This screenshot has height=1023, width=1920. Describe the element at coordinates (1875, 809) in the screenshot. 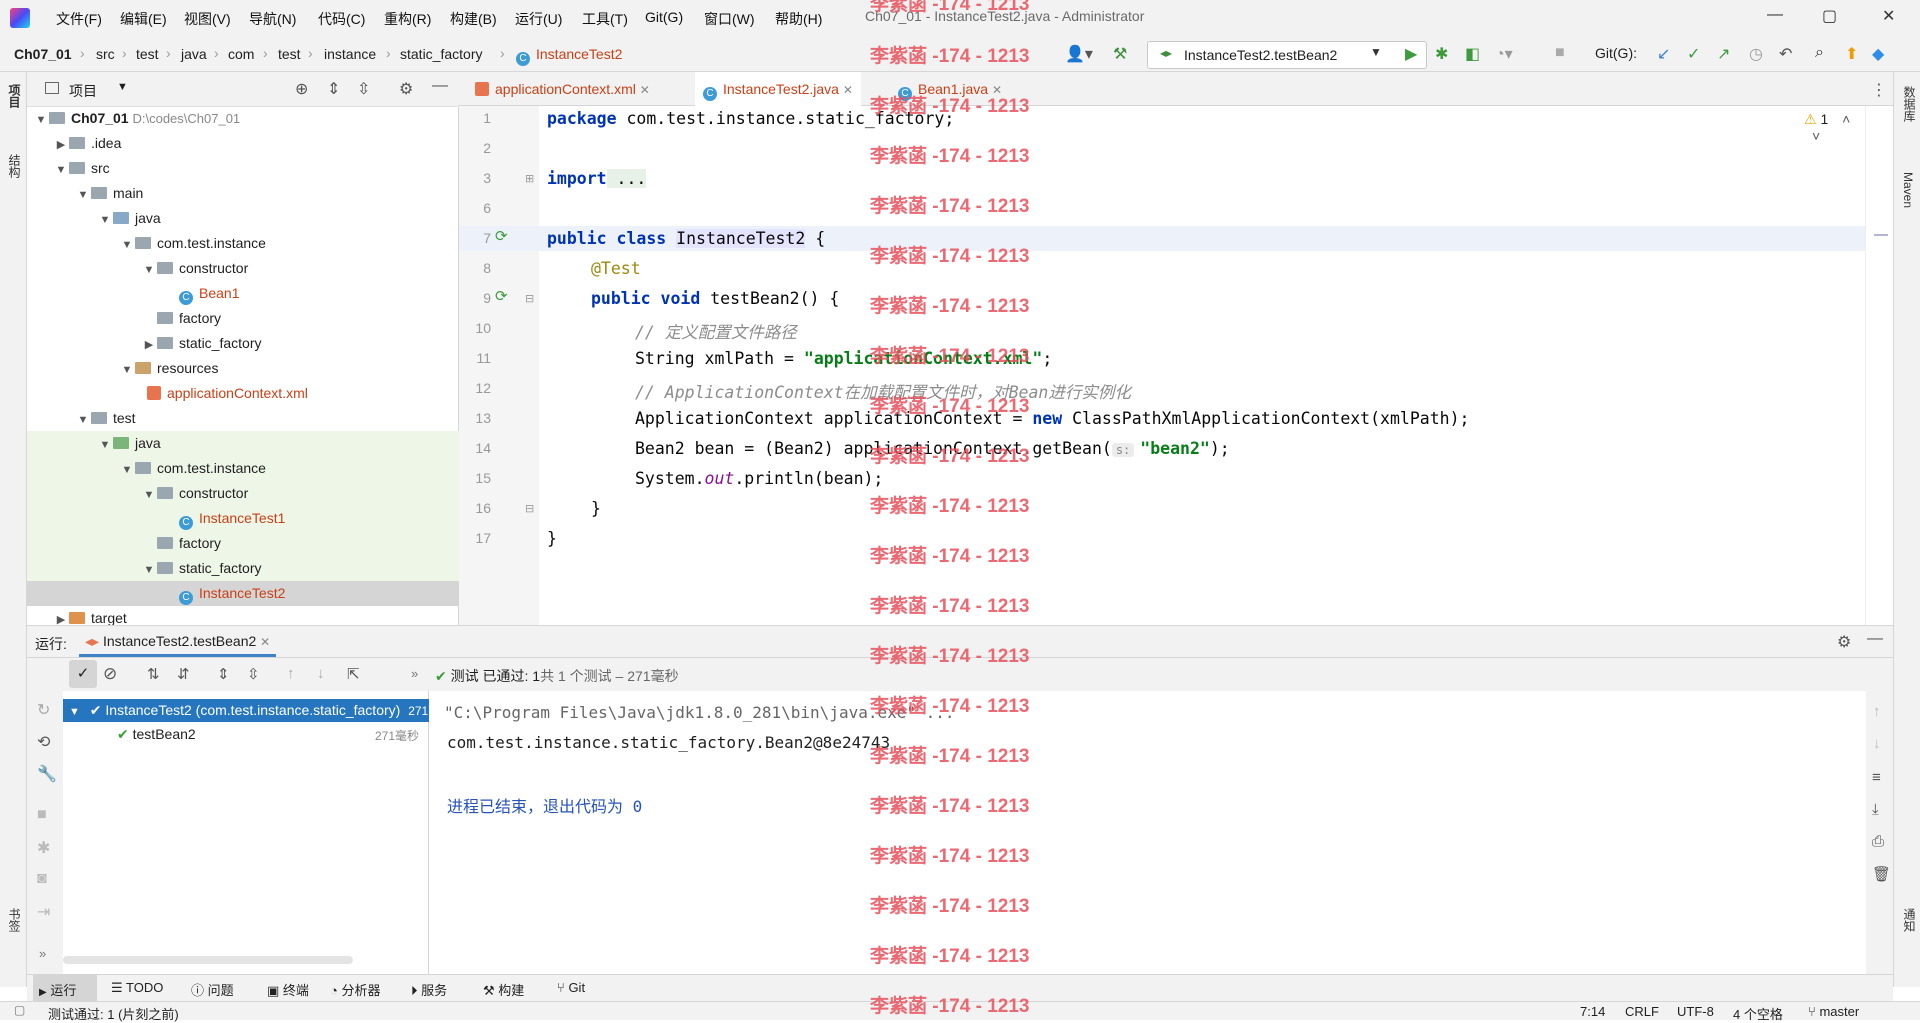

I see `scroll-to-end-icon: ⤓` at that location.